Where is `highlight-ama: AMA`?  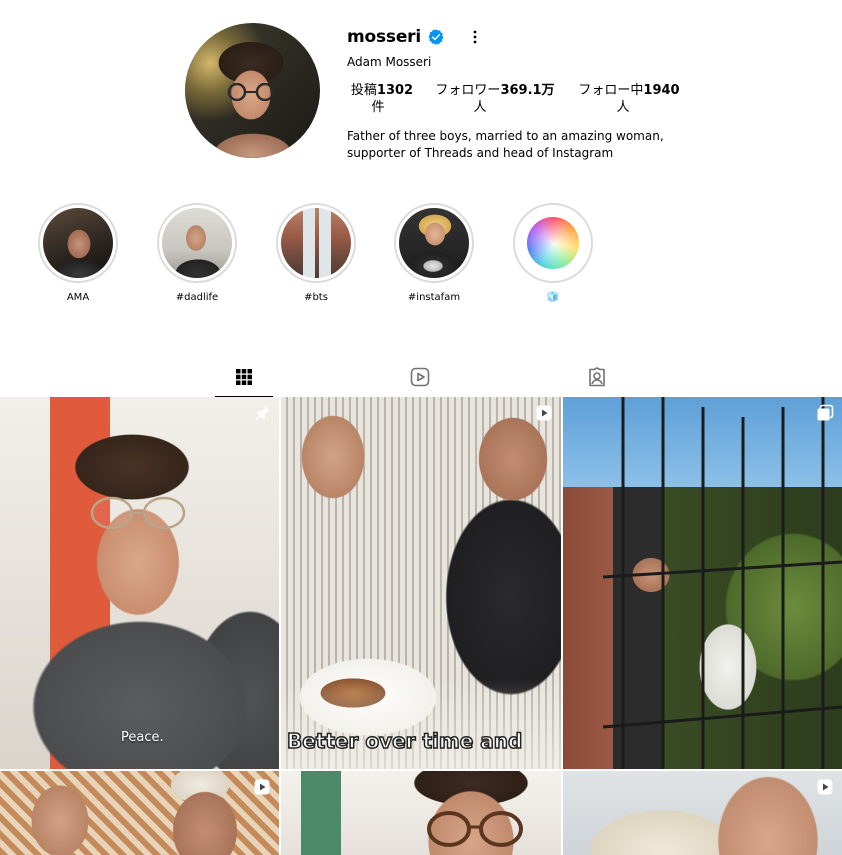
highlight-ama: AMA is located at coordinates (78, 253).